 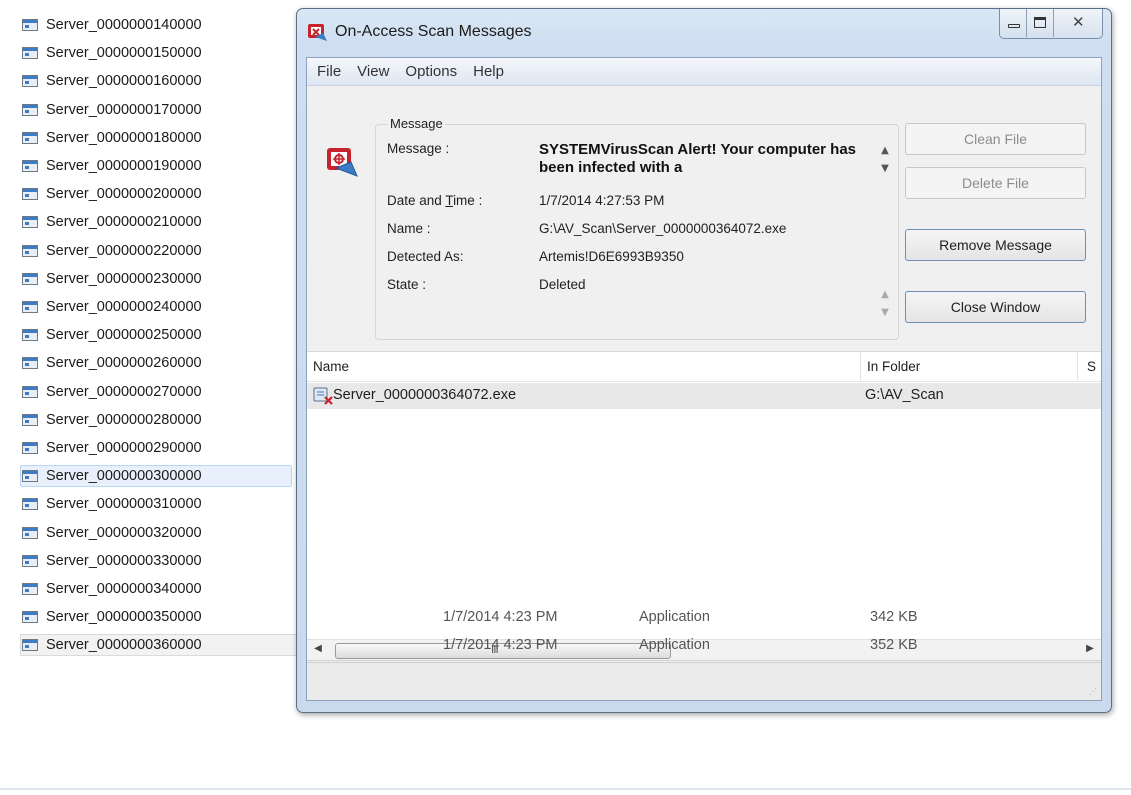 What do you see at coordinates (124, 504) in the screenshot?
I see `file-name: Server_0000000310000` at bounding box center [124, 504].